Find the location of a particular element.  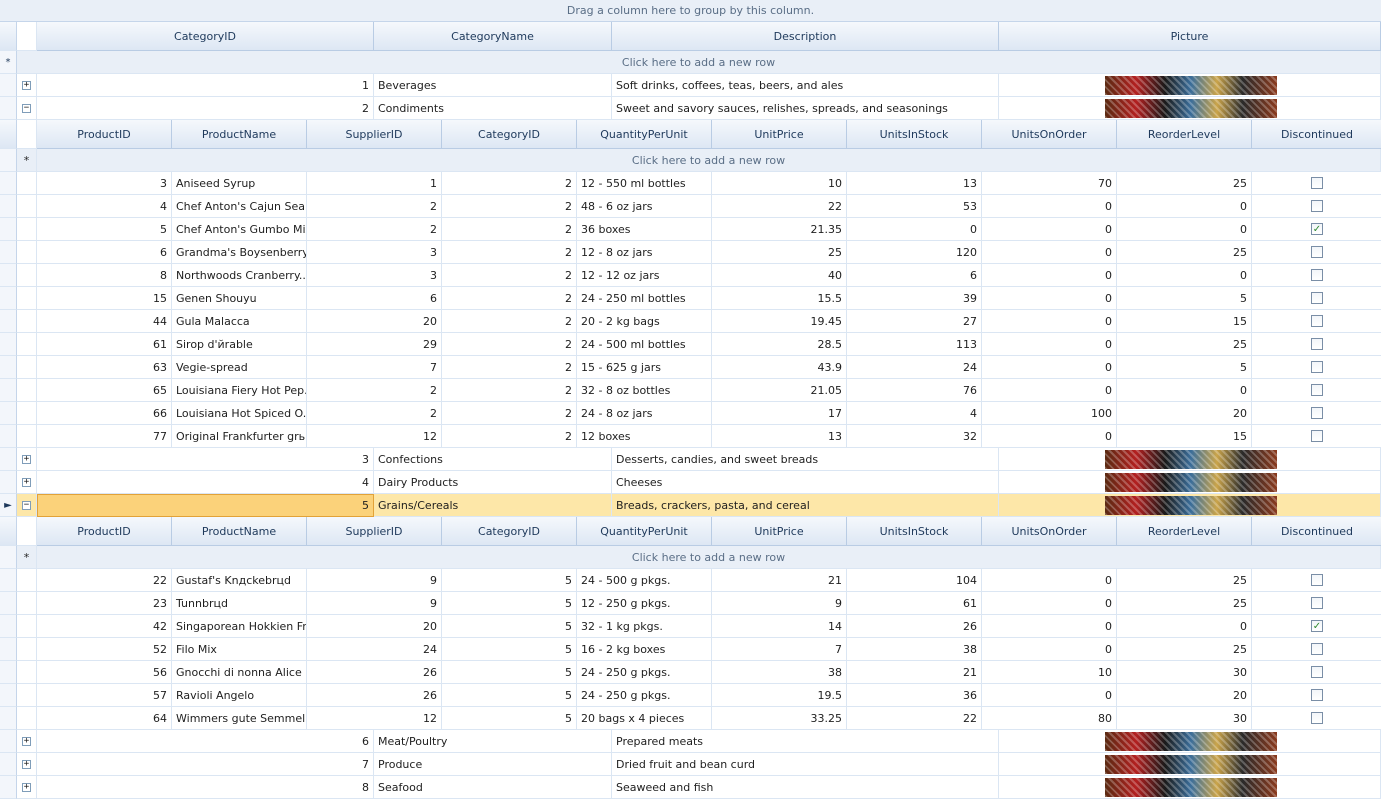

productid-cell: 44 is located at coordinates (104, 321).